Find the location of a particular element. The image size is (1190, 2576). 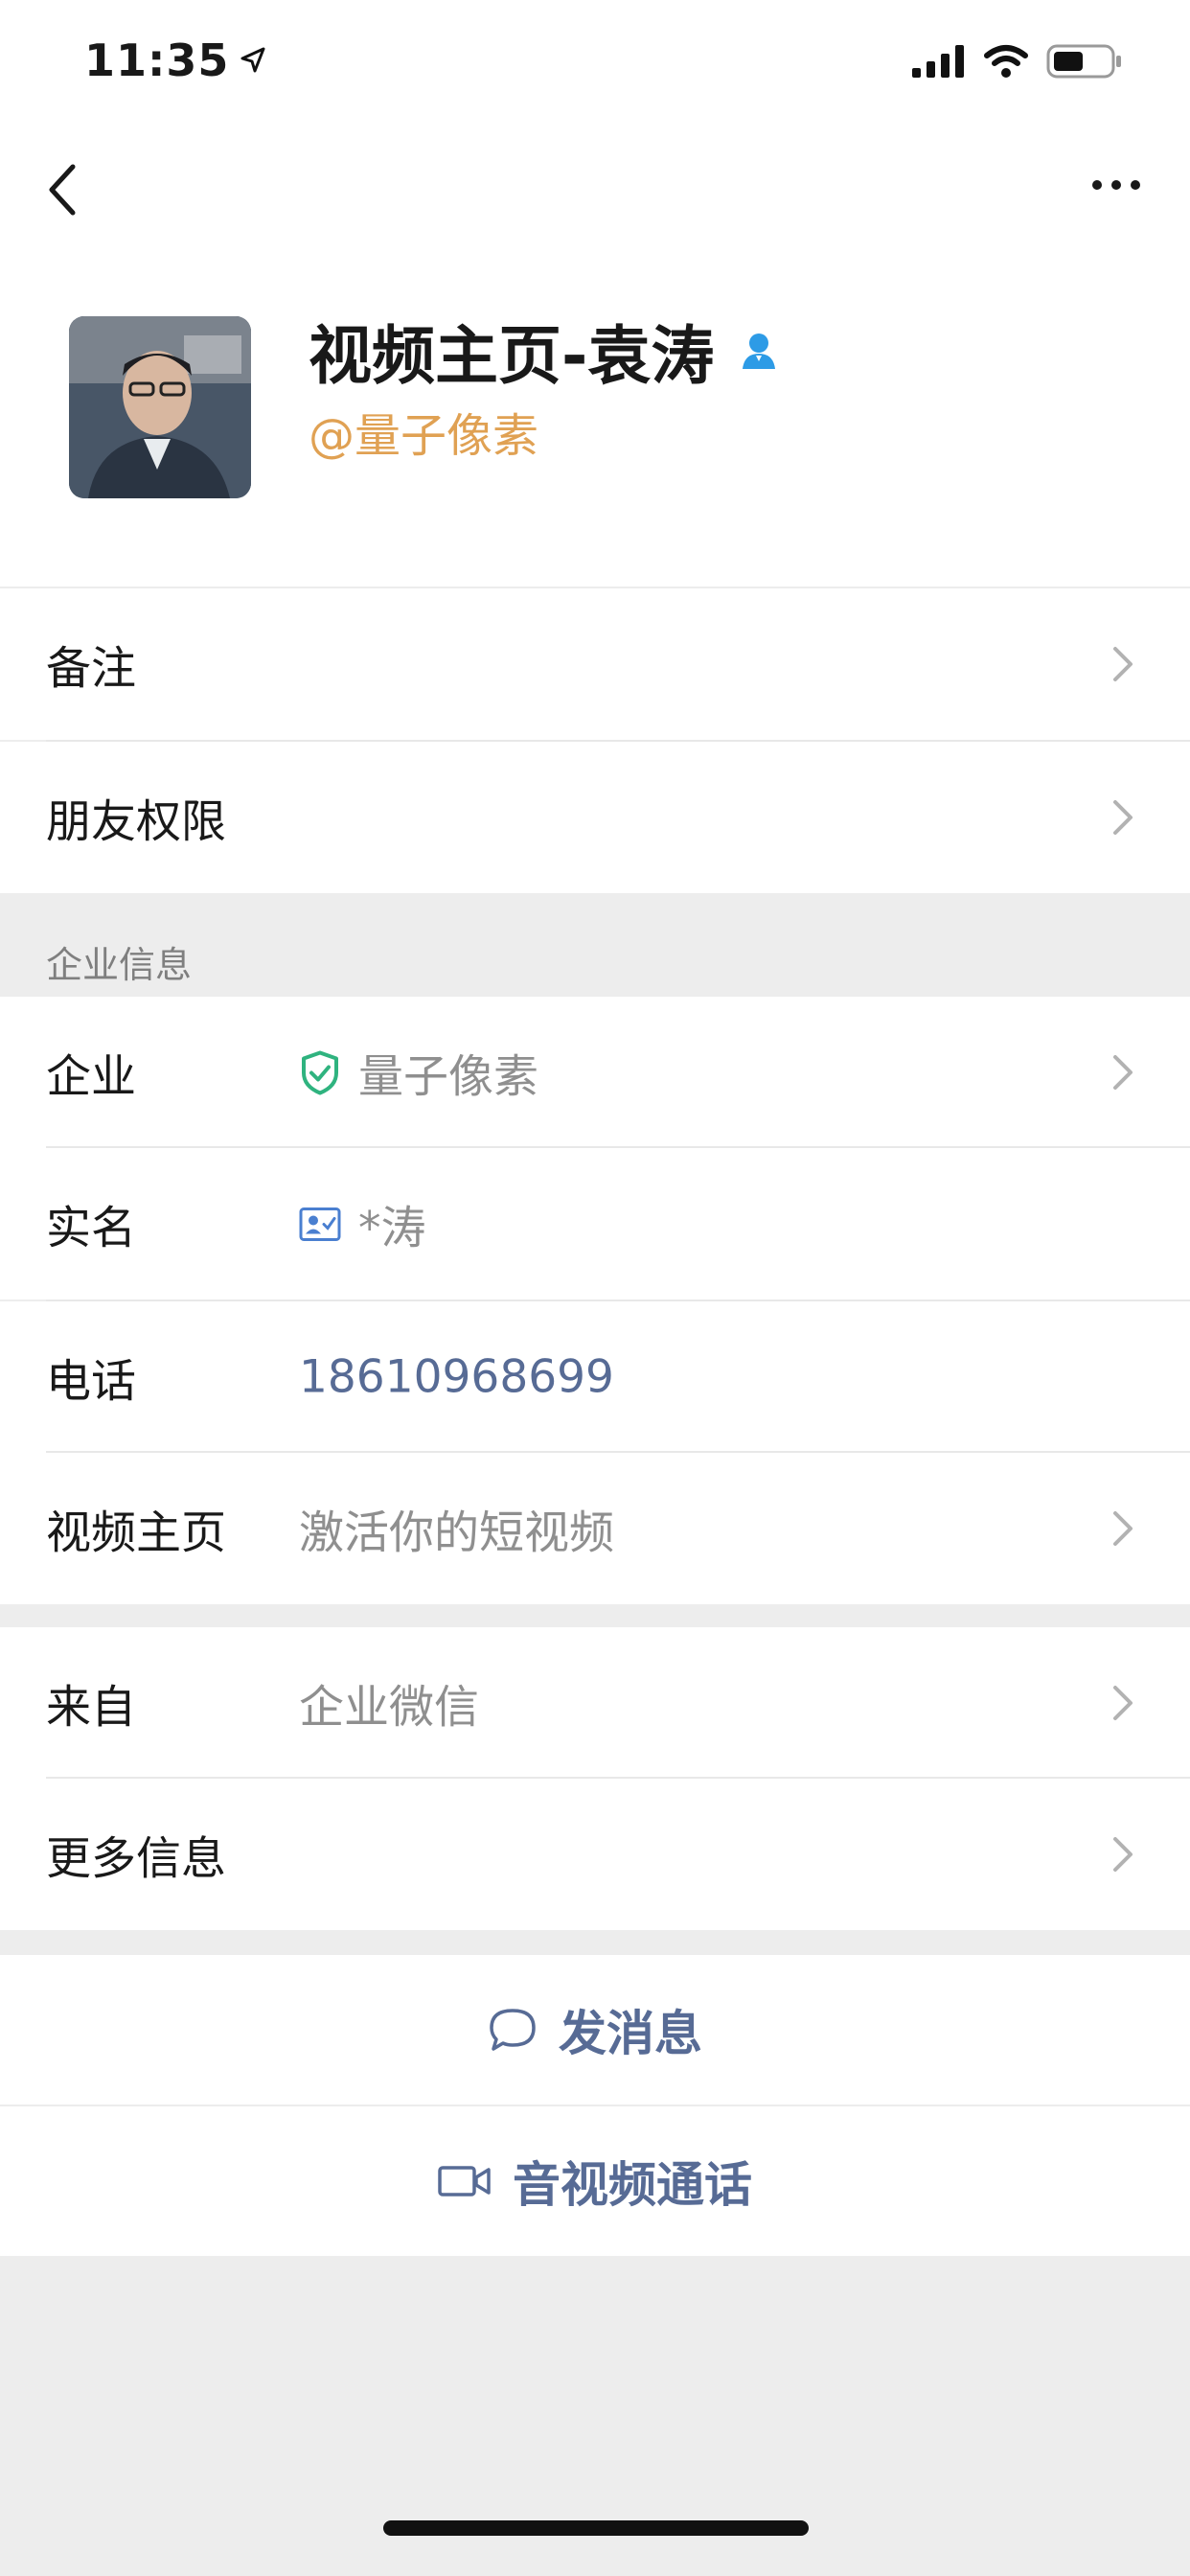

source-value: 企业微信 is located at coordinates (389, 1703).